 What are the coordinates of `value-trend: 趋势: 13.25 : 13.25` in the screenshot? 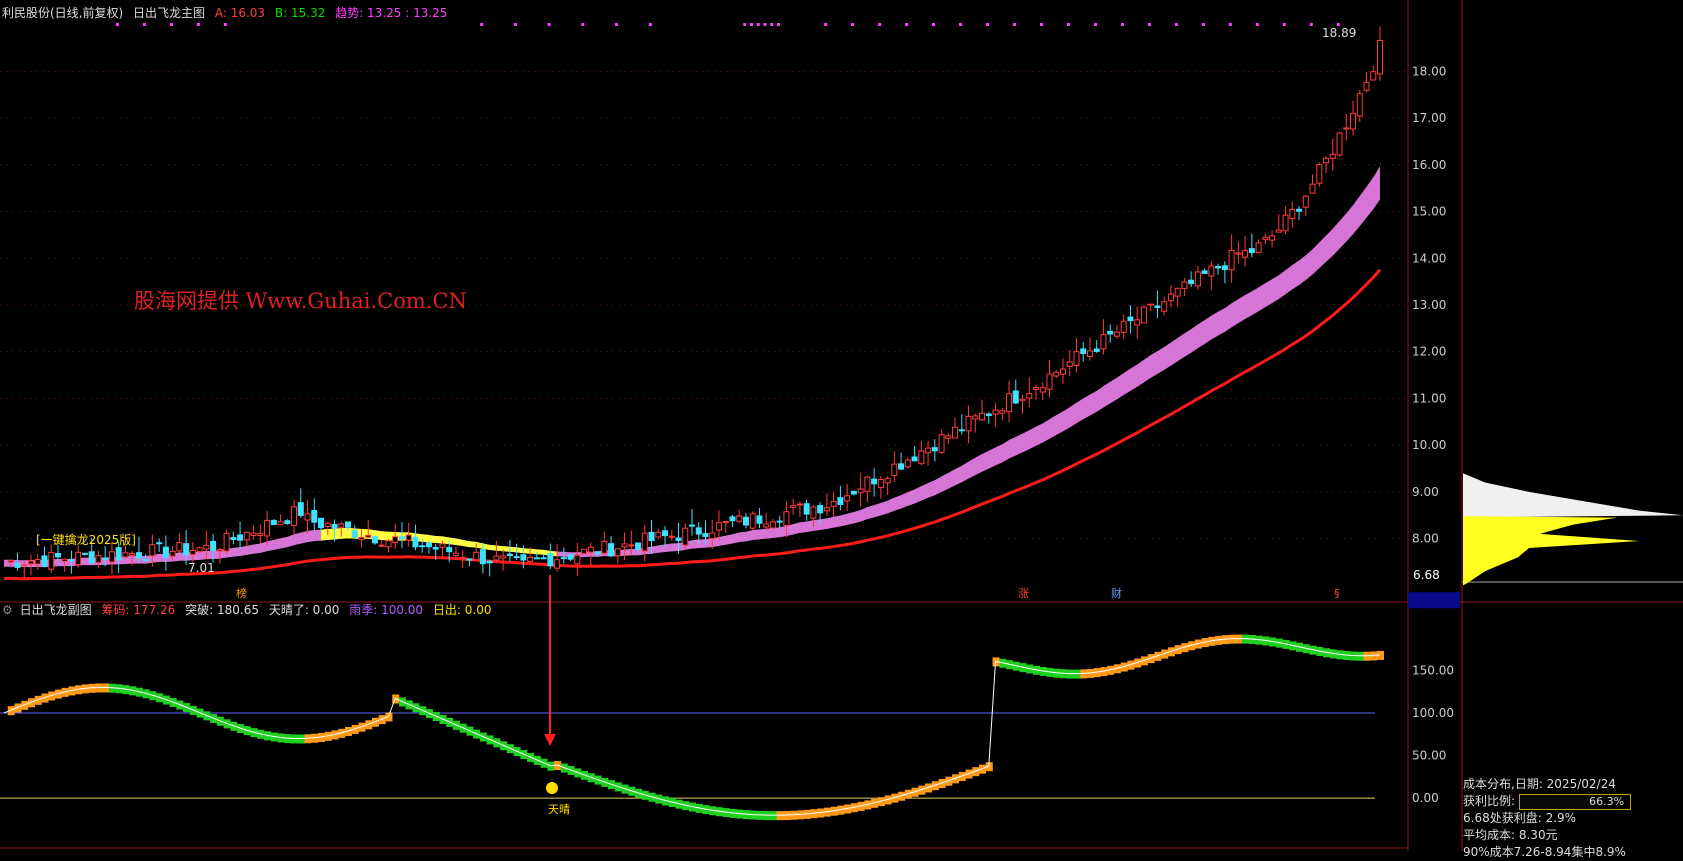 It's located at (391, 13).